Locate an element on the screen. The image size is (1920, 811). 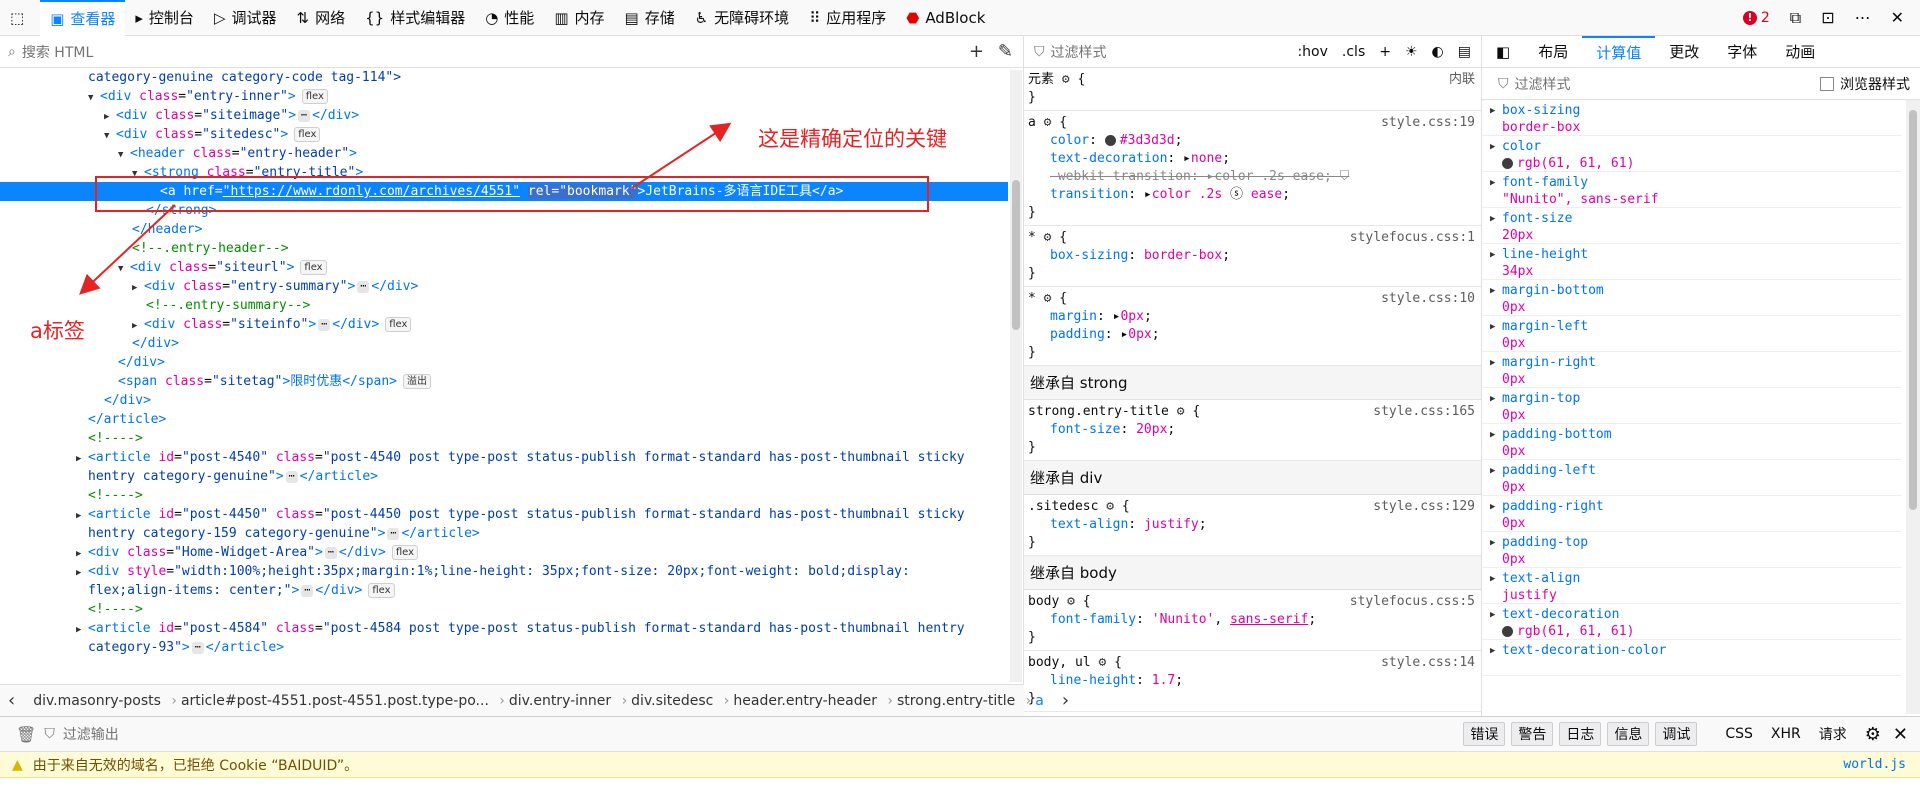
tab-application: ⠿ 应用程序 is located at coordinates (847, 18).